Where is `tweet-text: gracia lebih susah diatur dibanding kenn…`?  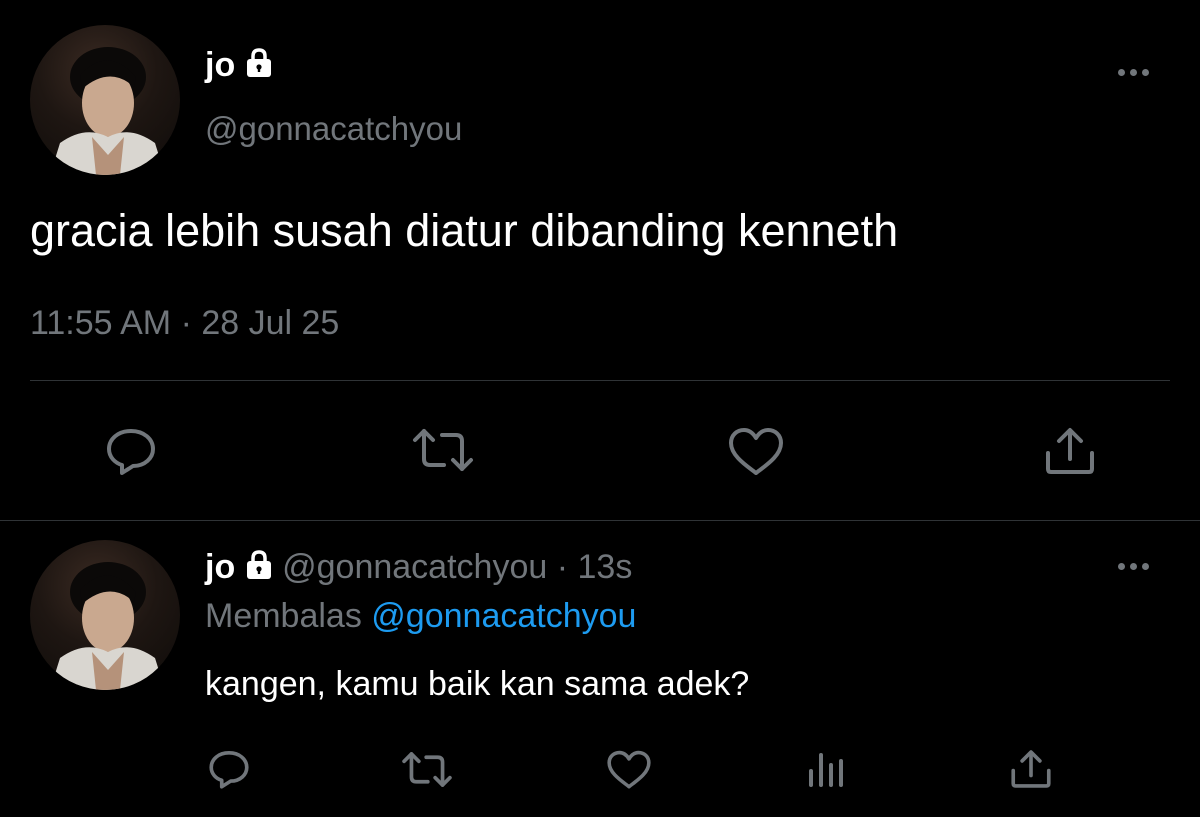 tweet-text: gracia lebih susah diatur dibanding kenn… is located at coordinates (464, 230).